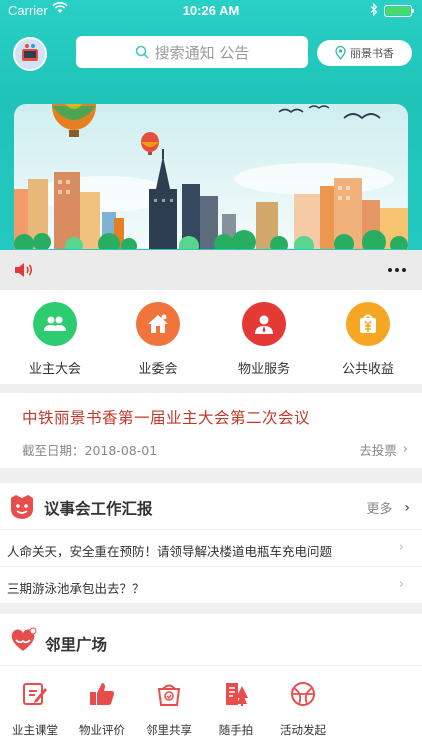  What do you see at coordinates (102, 730) in the screenshot?
I see `tab-label: 物业评价` at bounding box center [102, 730].